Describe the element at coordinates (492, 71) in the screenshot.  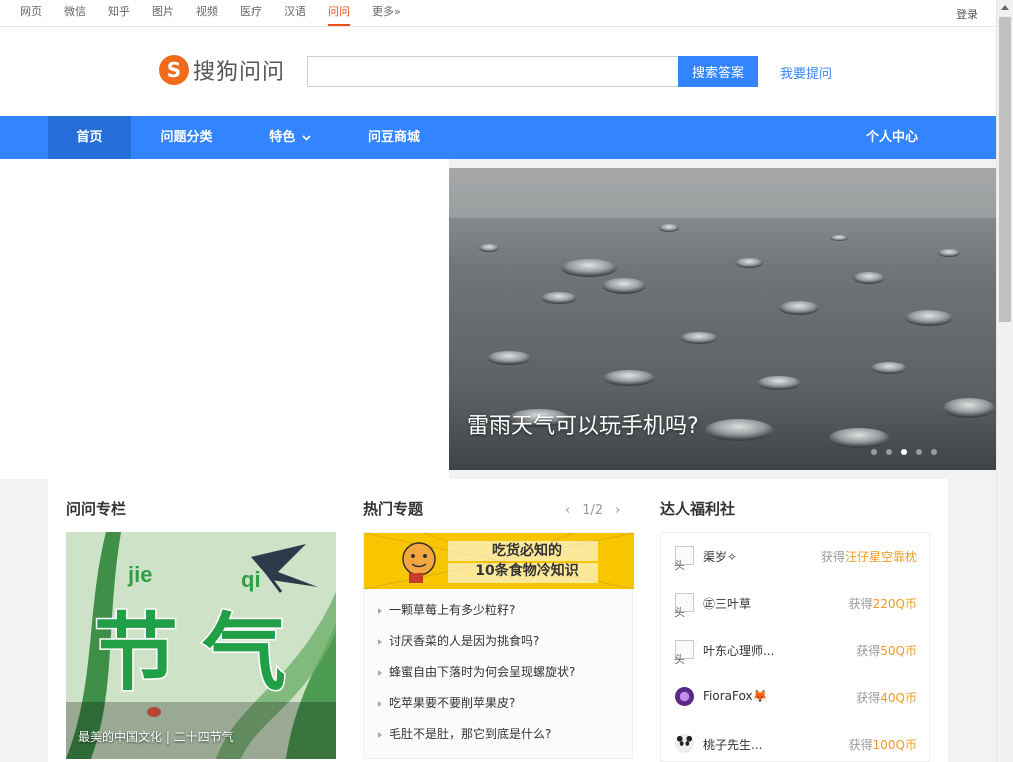
I see `search-input` at that location.